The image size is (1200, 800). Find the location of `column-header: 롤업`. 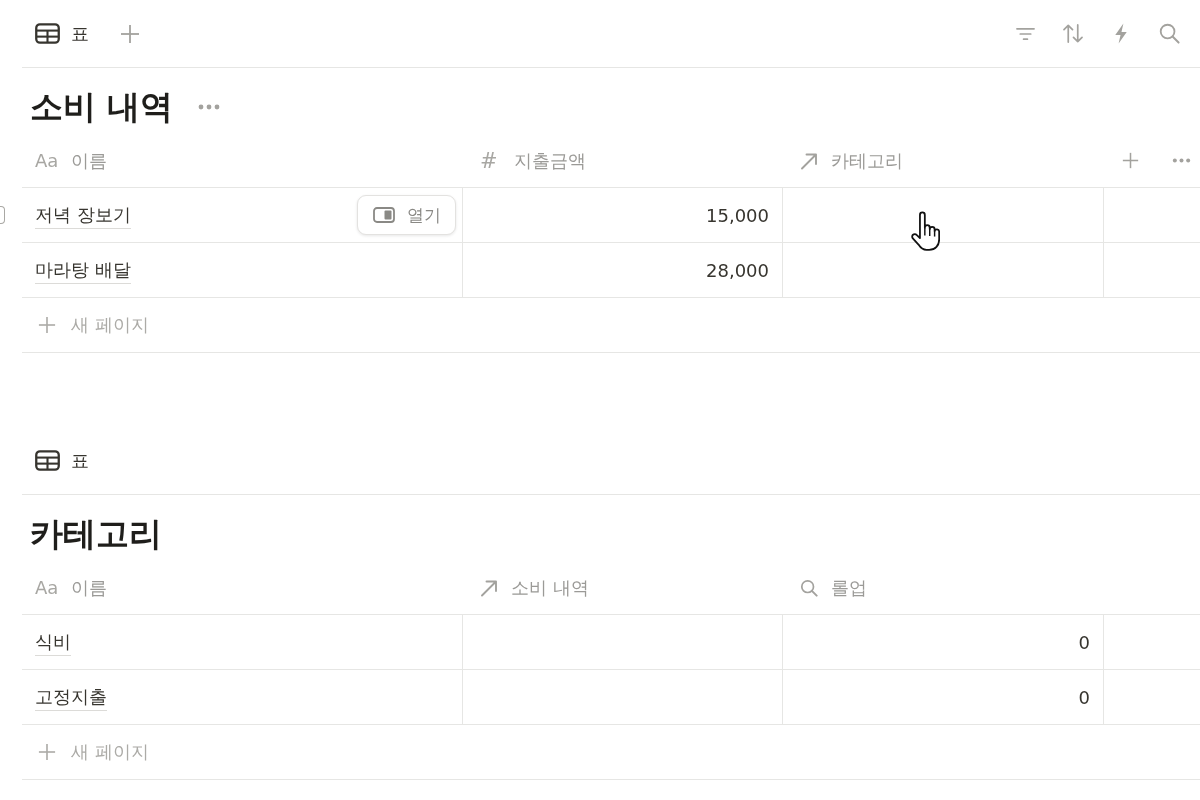

column-header: 롤업 is located at coordinates (943, 587).